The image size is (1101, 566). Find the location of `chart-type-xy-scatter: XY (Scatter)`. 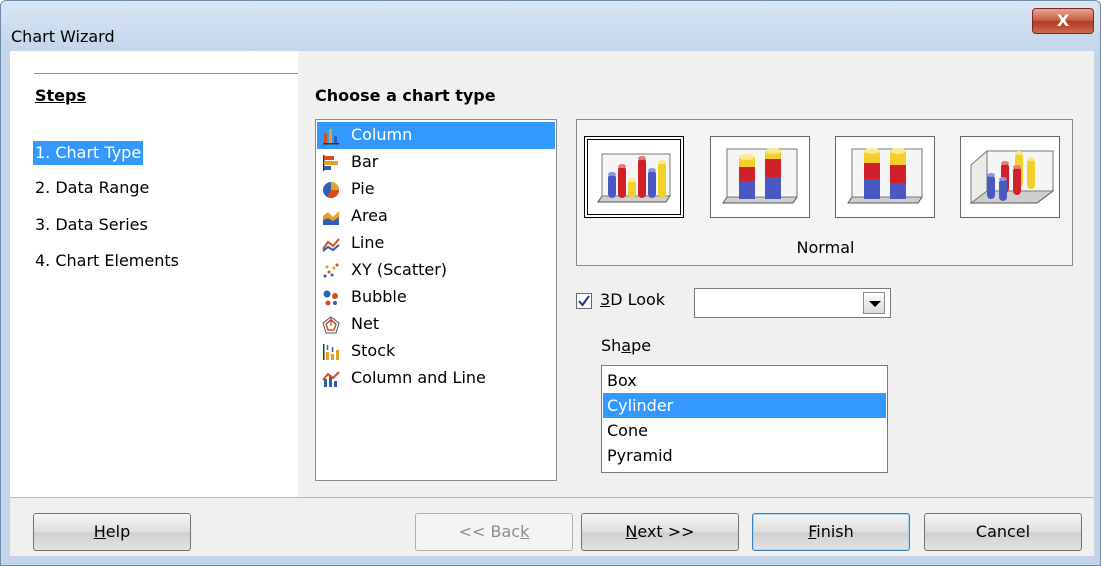

chart-type-xy-scatter: XY (Scatter) is located at coordinates (436, 270).